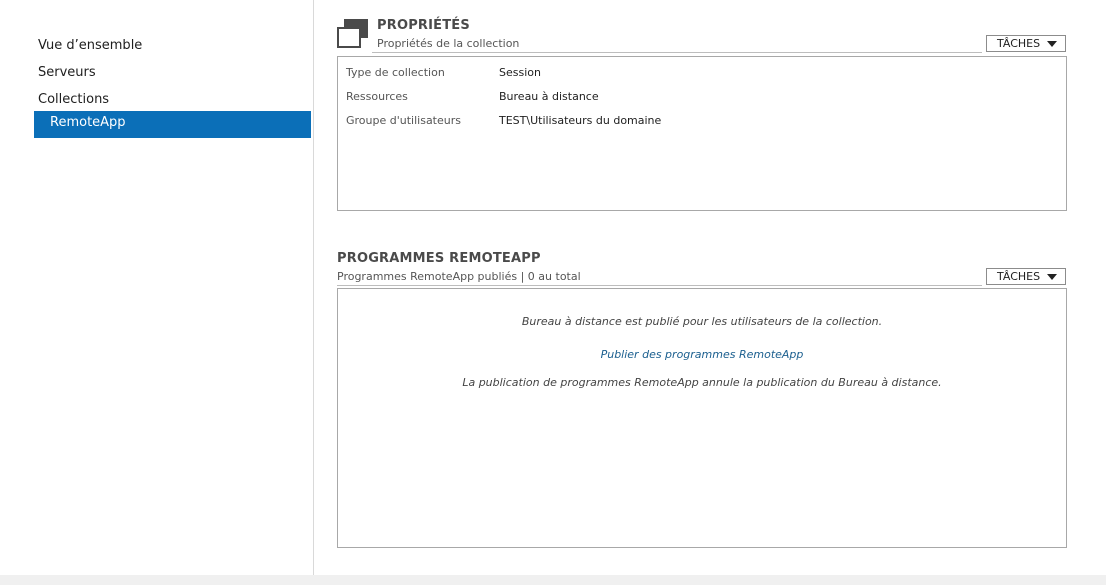 Image resolution: width=1106 pixels, height=585 pixels. Describe the element at coordinates (677, 52) in the screenshot. I see `properties-separator` at that location.